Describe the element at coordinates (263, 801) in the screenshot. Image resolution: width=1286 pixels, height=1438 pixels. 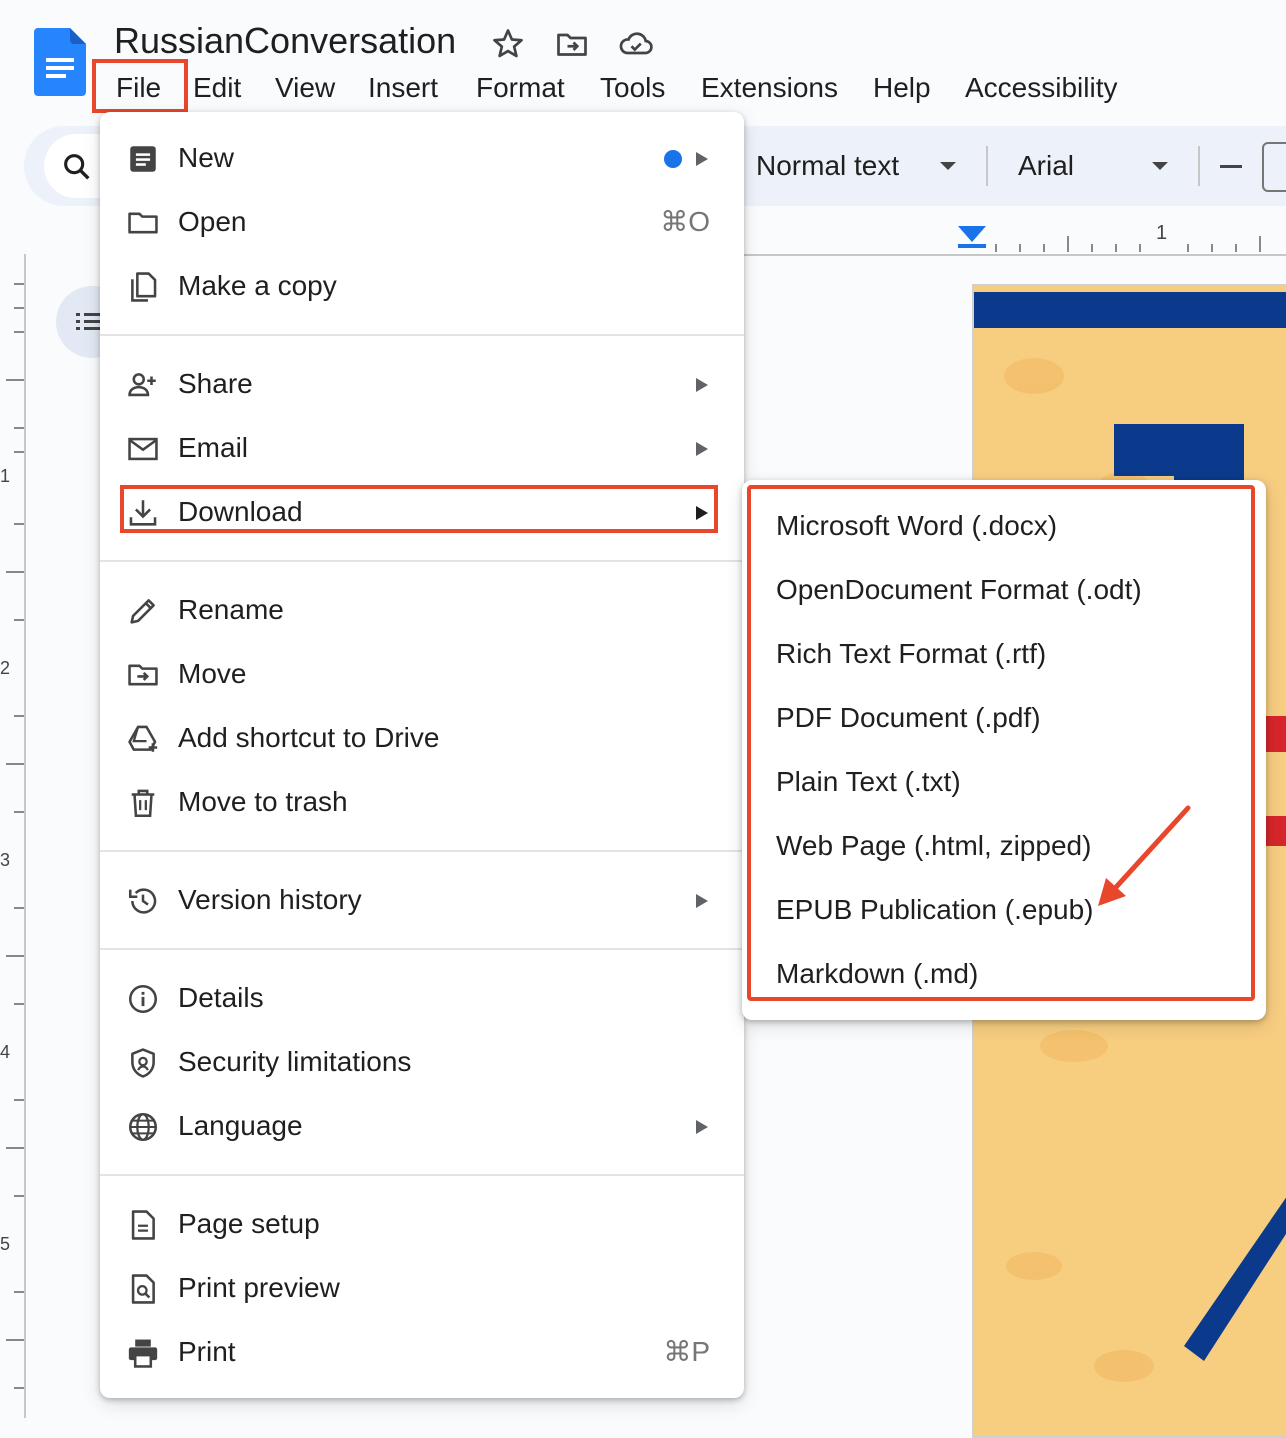
I see `menu-item-label: Move to trash` at that location.